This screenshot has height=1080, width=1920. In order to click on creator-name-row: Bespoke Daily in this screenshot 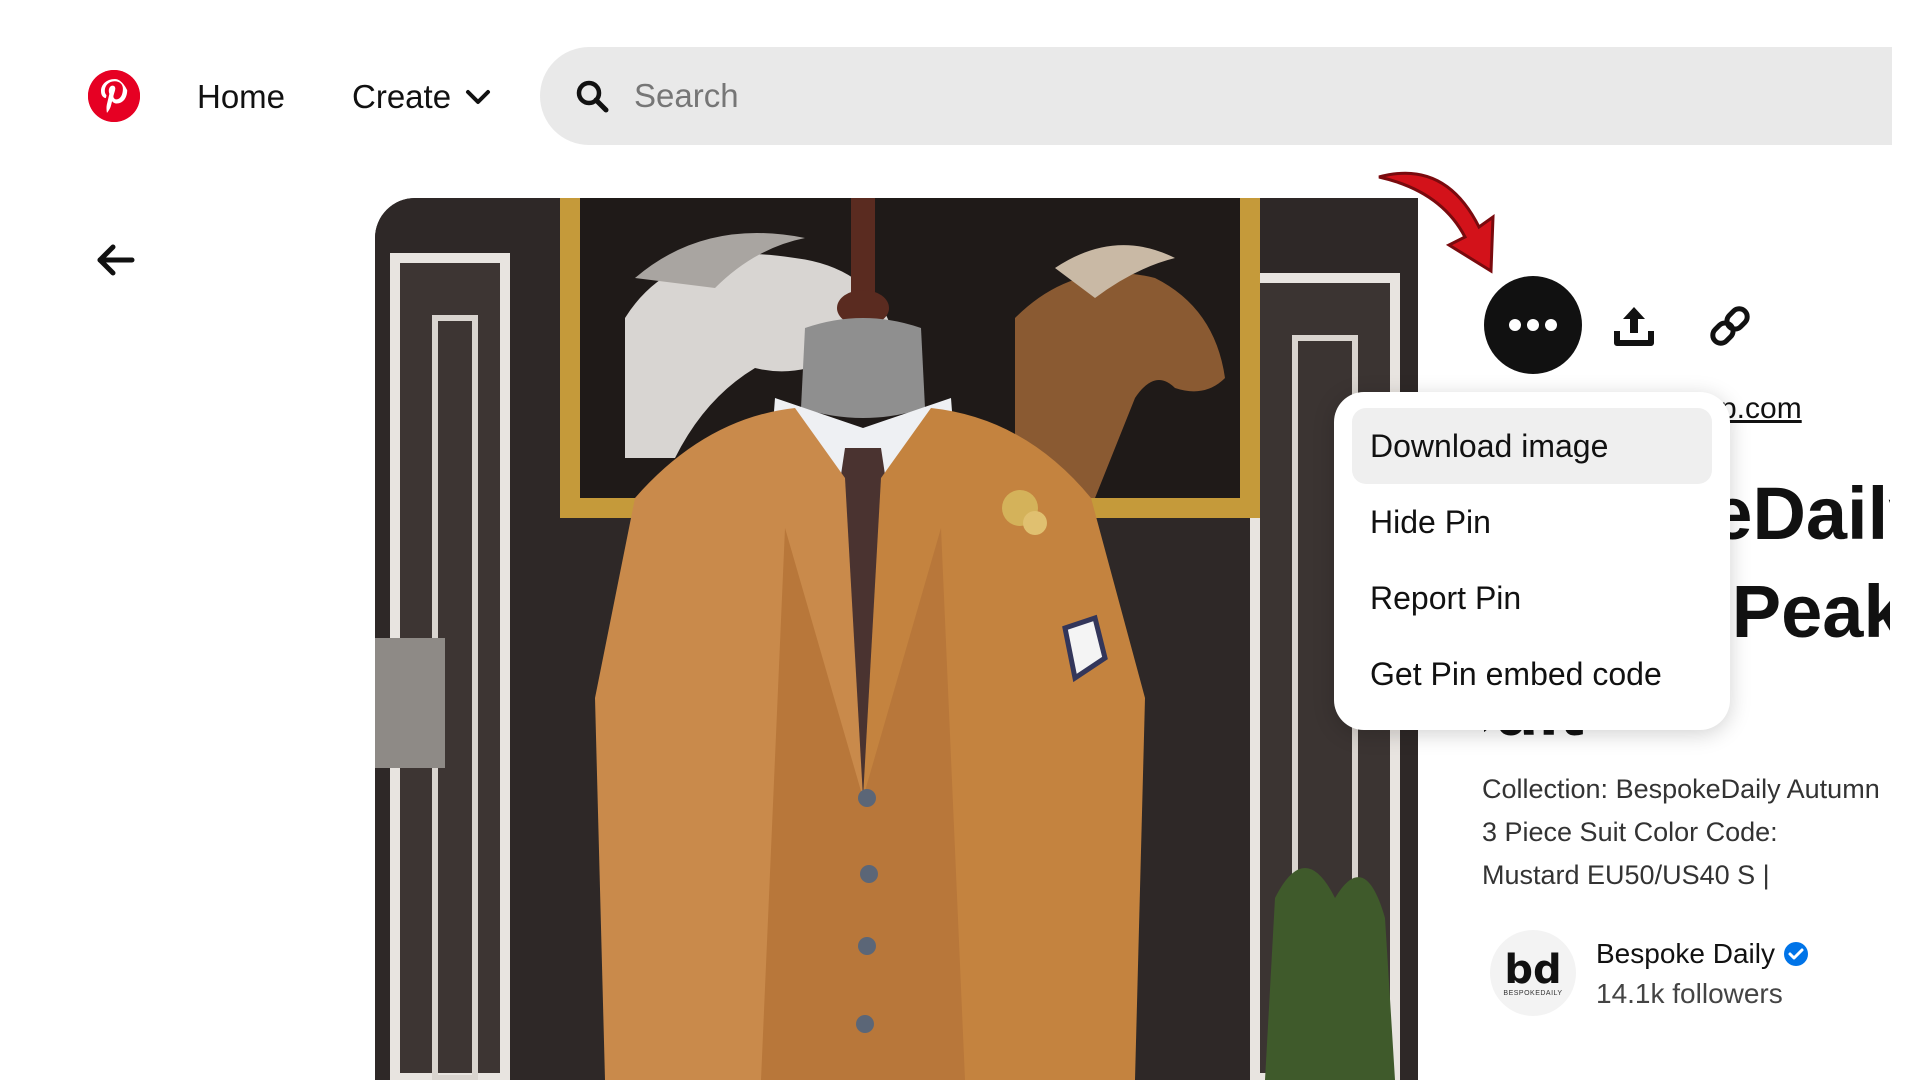, I will do `click(1702, 954)`.